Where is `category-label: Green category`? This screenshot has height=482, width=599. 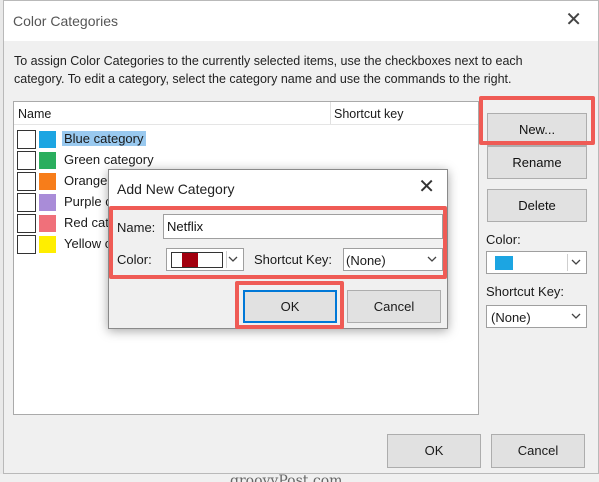 category-label: Green category is located at coordinates (109, 159).